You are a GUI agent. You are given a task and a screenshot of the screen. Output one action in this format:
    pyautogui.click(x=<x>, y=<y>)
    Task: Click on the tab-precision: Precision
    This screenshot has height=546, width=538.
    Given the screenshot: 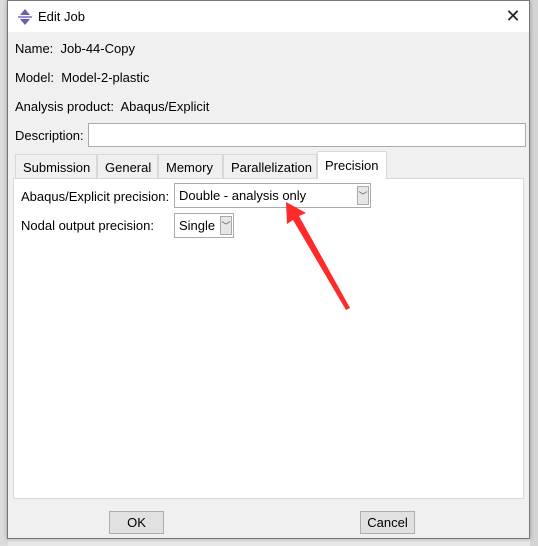 What is the action you would take?
    pyautogui.click(x=352, y=165)
    